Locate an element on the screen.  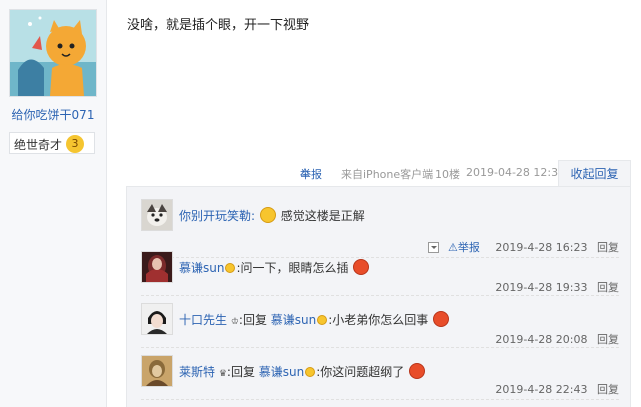
reply-time: 2019-4-28 19:33 is located at coordinates (541, 287).